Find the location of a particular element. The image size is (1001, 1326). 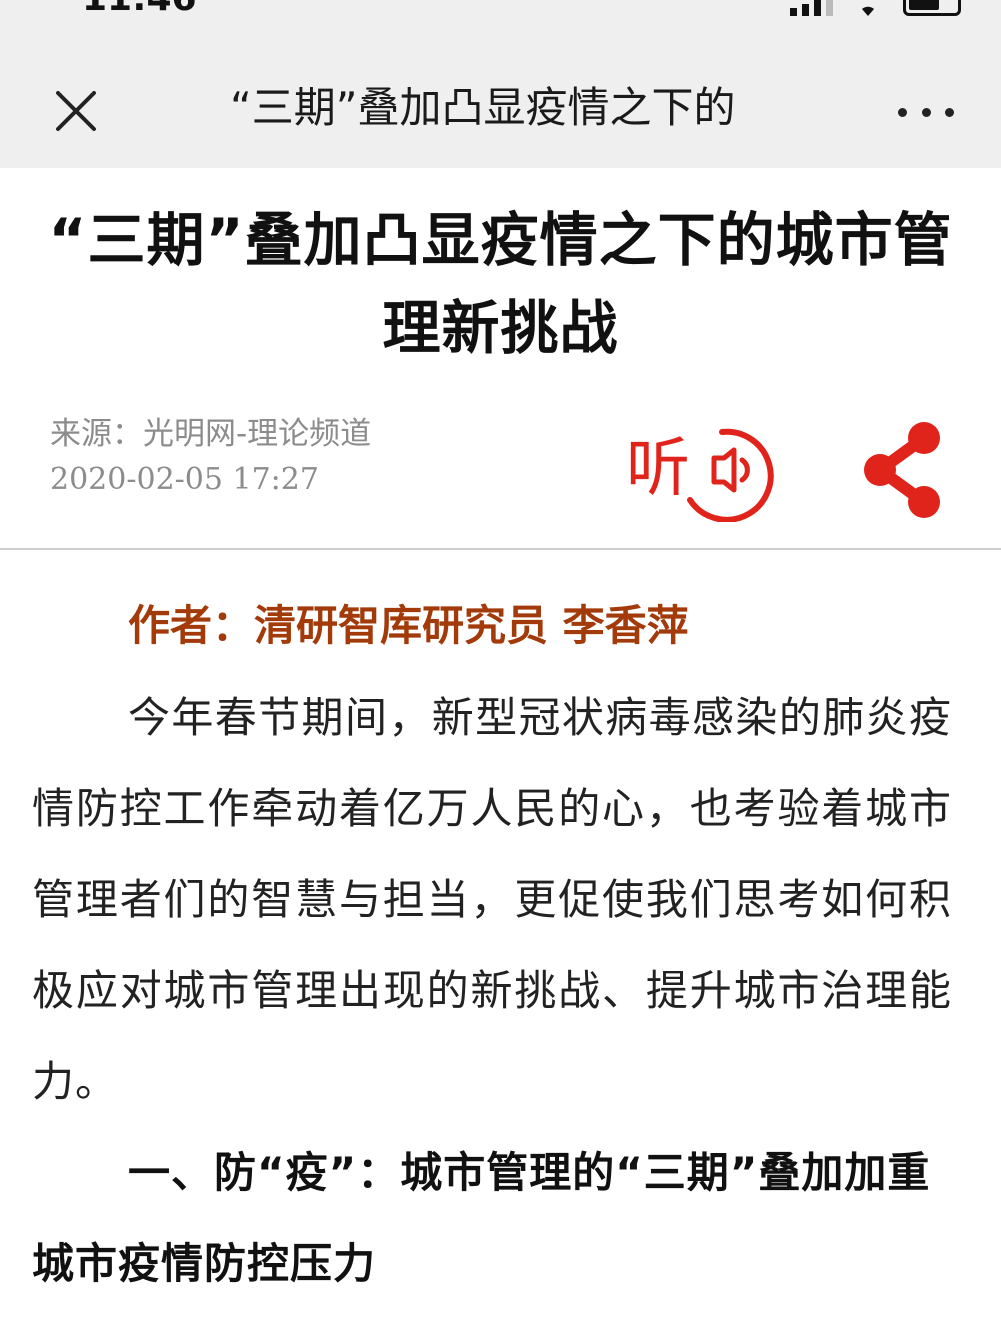

article-title: “三期”叠加凸显疫情之下的城市管理新挑战 is located at coordinates (500, 284).